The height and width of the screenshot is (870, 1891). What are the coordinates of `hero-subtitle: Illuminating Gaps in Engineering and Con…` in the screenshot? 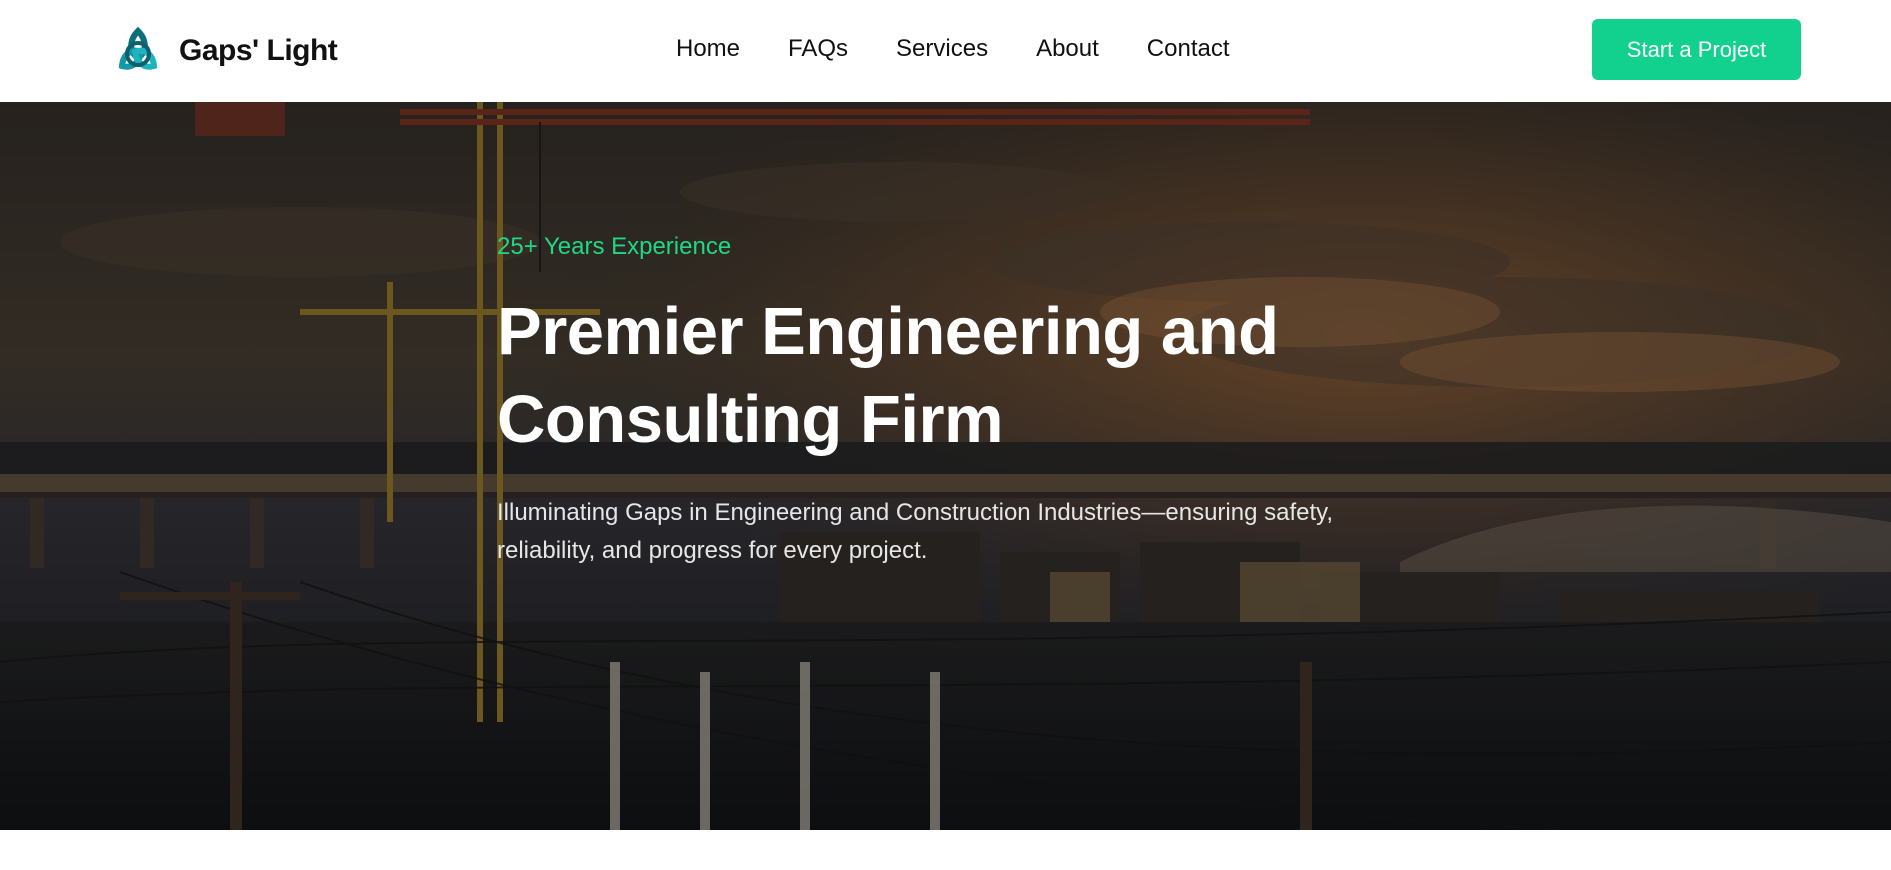 It's located at (915, 531).